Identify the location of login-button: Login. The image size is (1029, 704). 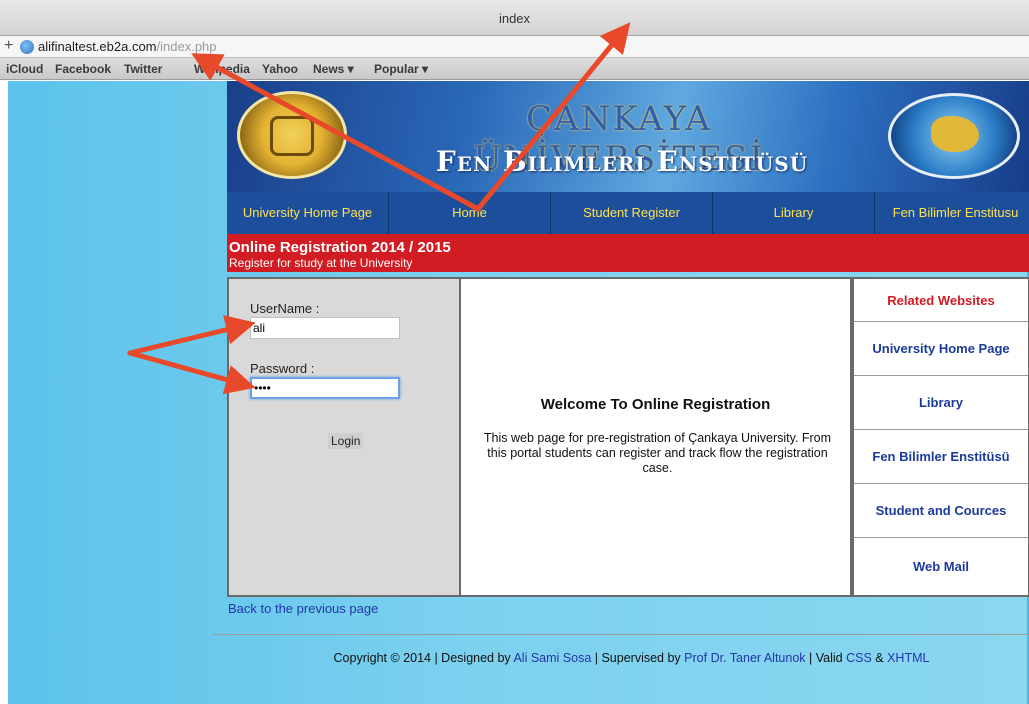
(346, 441).